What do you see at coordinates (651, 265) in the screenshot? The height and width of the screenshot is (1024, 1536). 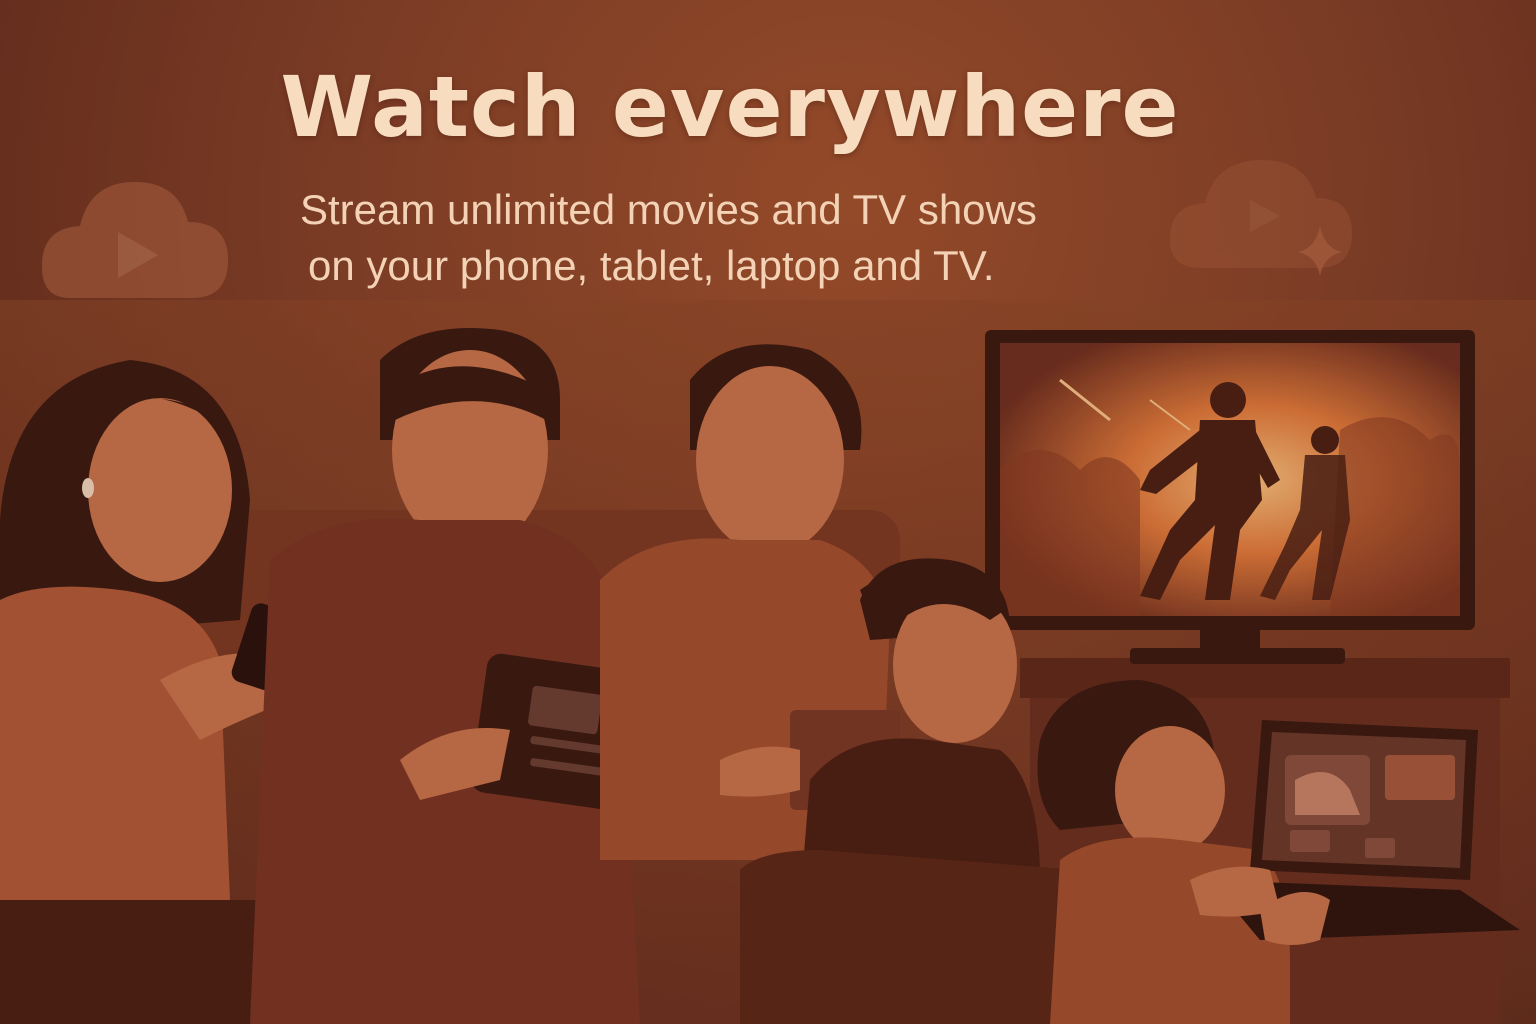 I see `subtitle-line-2: on your phone, tablet, laptop and TV.` at bounding box center [651, 265].